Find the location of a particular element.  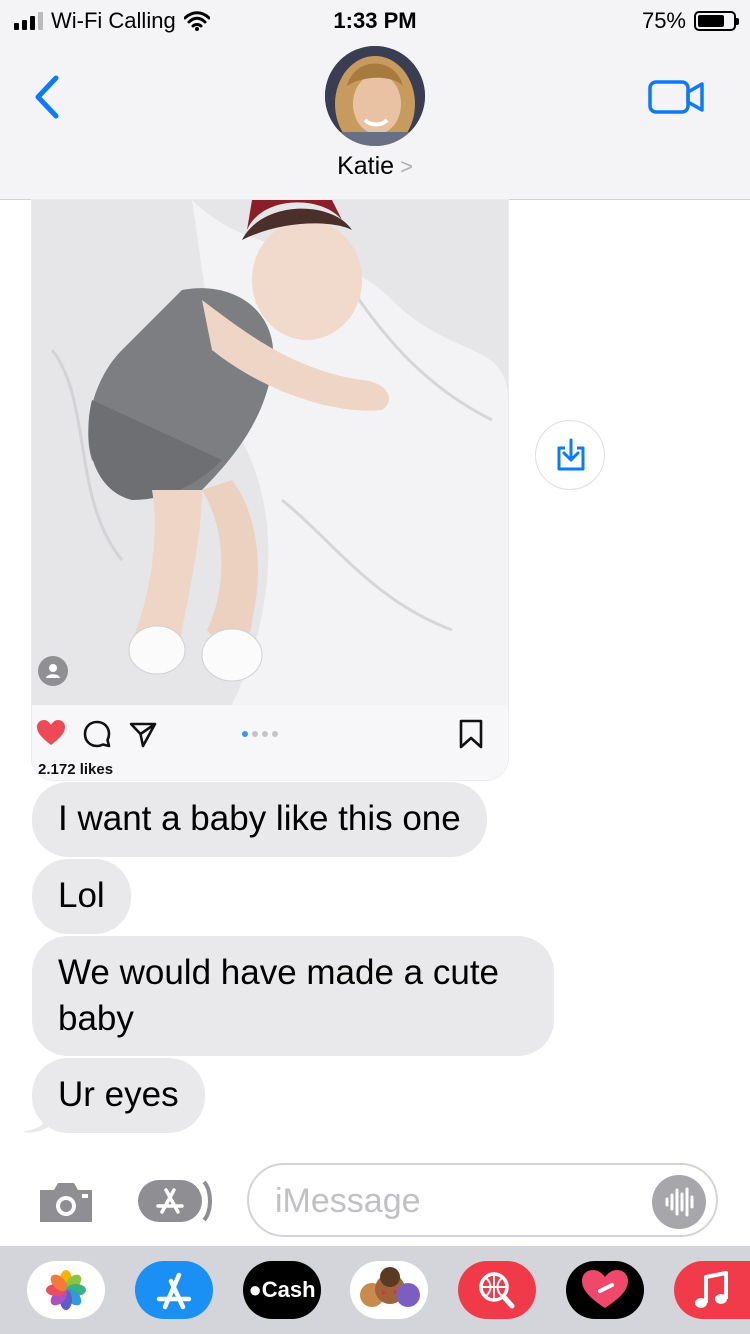

message-bubble: I want a baby like this one is located at coordinates (259, 819).